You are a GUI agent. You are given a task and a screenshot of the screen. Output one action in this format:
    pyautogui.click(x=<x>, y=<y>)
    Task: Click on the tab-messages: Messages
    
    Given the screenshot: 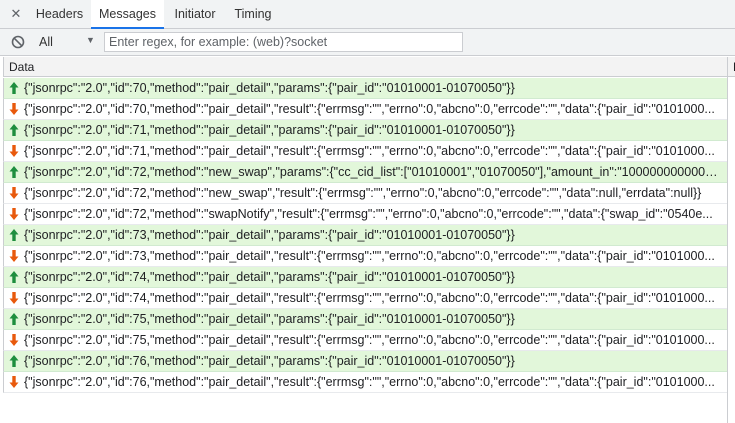 What is the action you would take?
    pyautogui.click(x=127, y=14)
    